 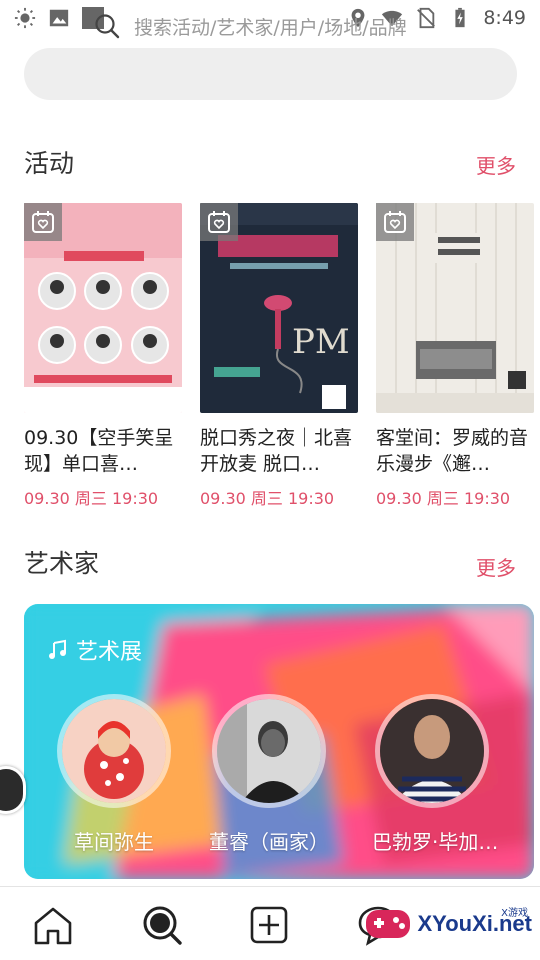 I want to click on artist-name: 董睿（画家）, so click(x=269, y=842).